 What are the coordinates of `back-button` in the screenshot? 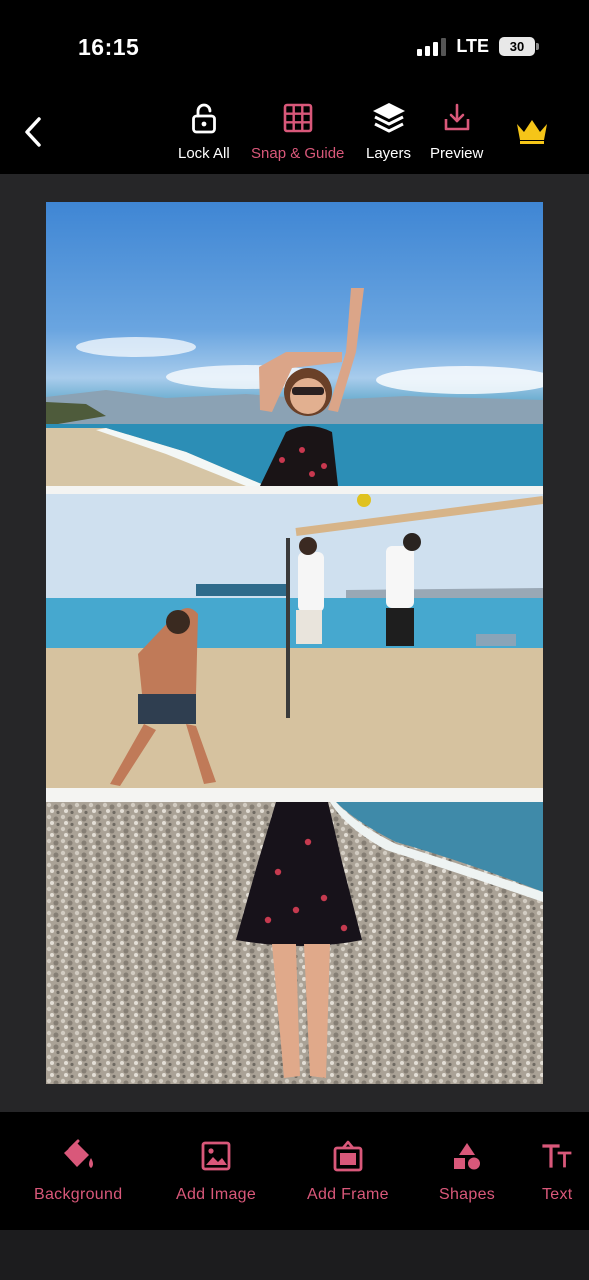 It's located at (33, 132).